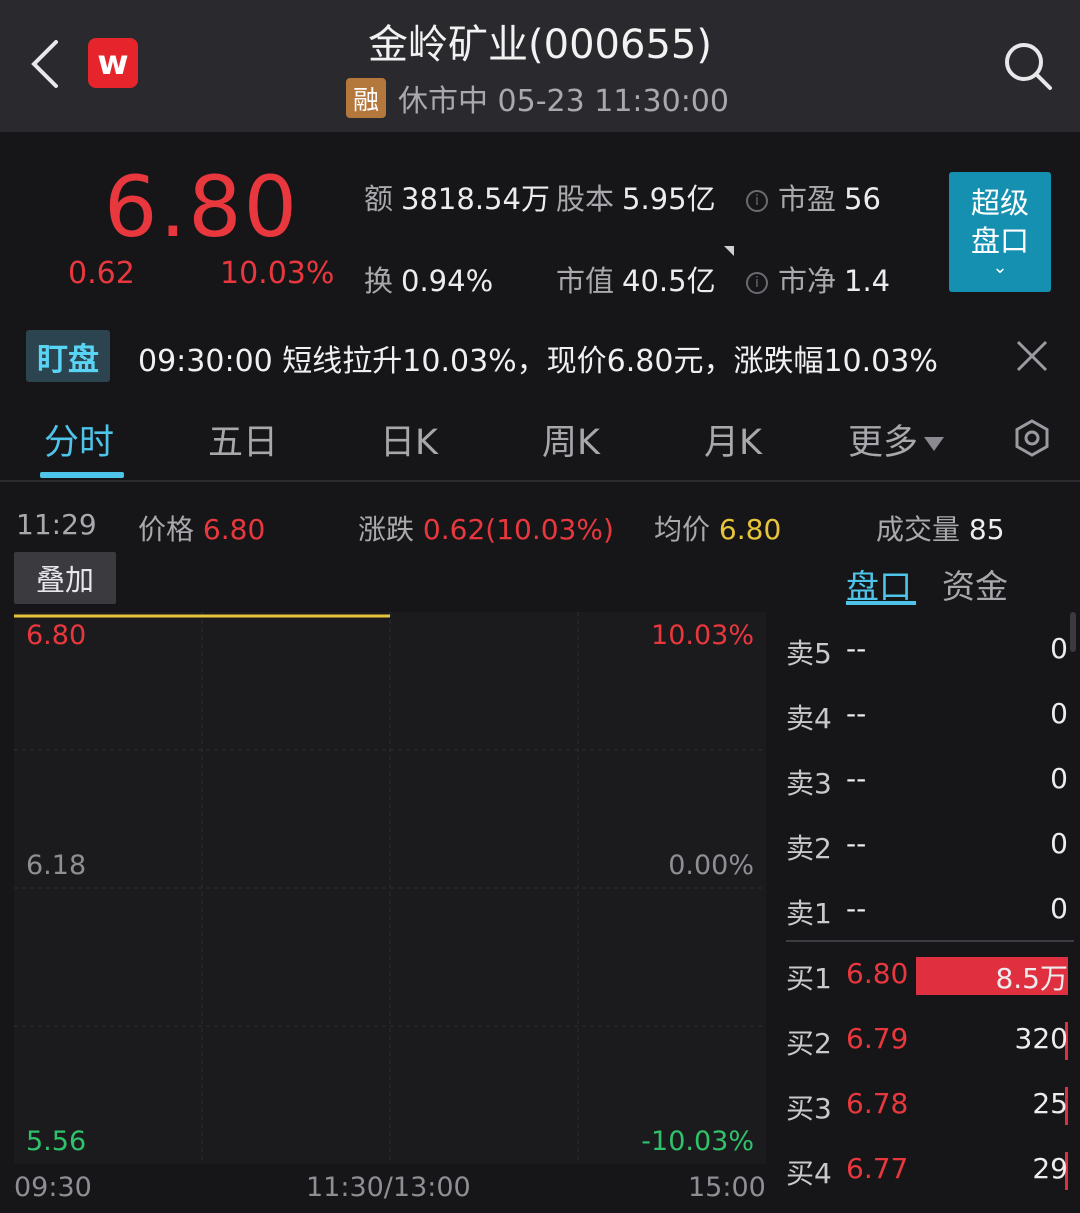  I want to click on ask-row: 卖5 -- 0, so click(927, 650).